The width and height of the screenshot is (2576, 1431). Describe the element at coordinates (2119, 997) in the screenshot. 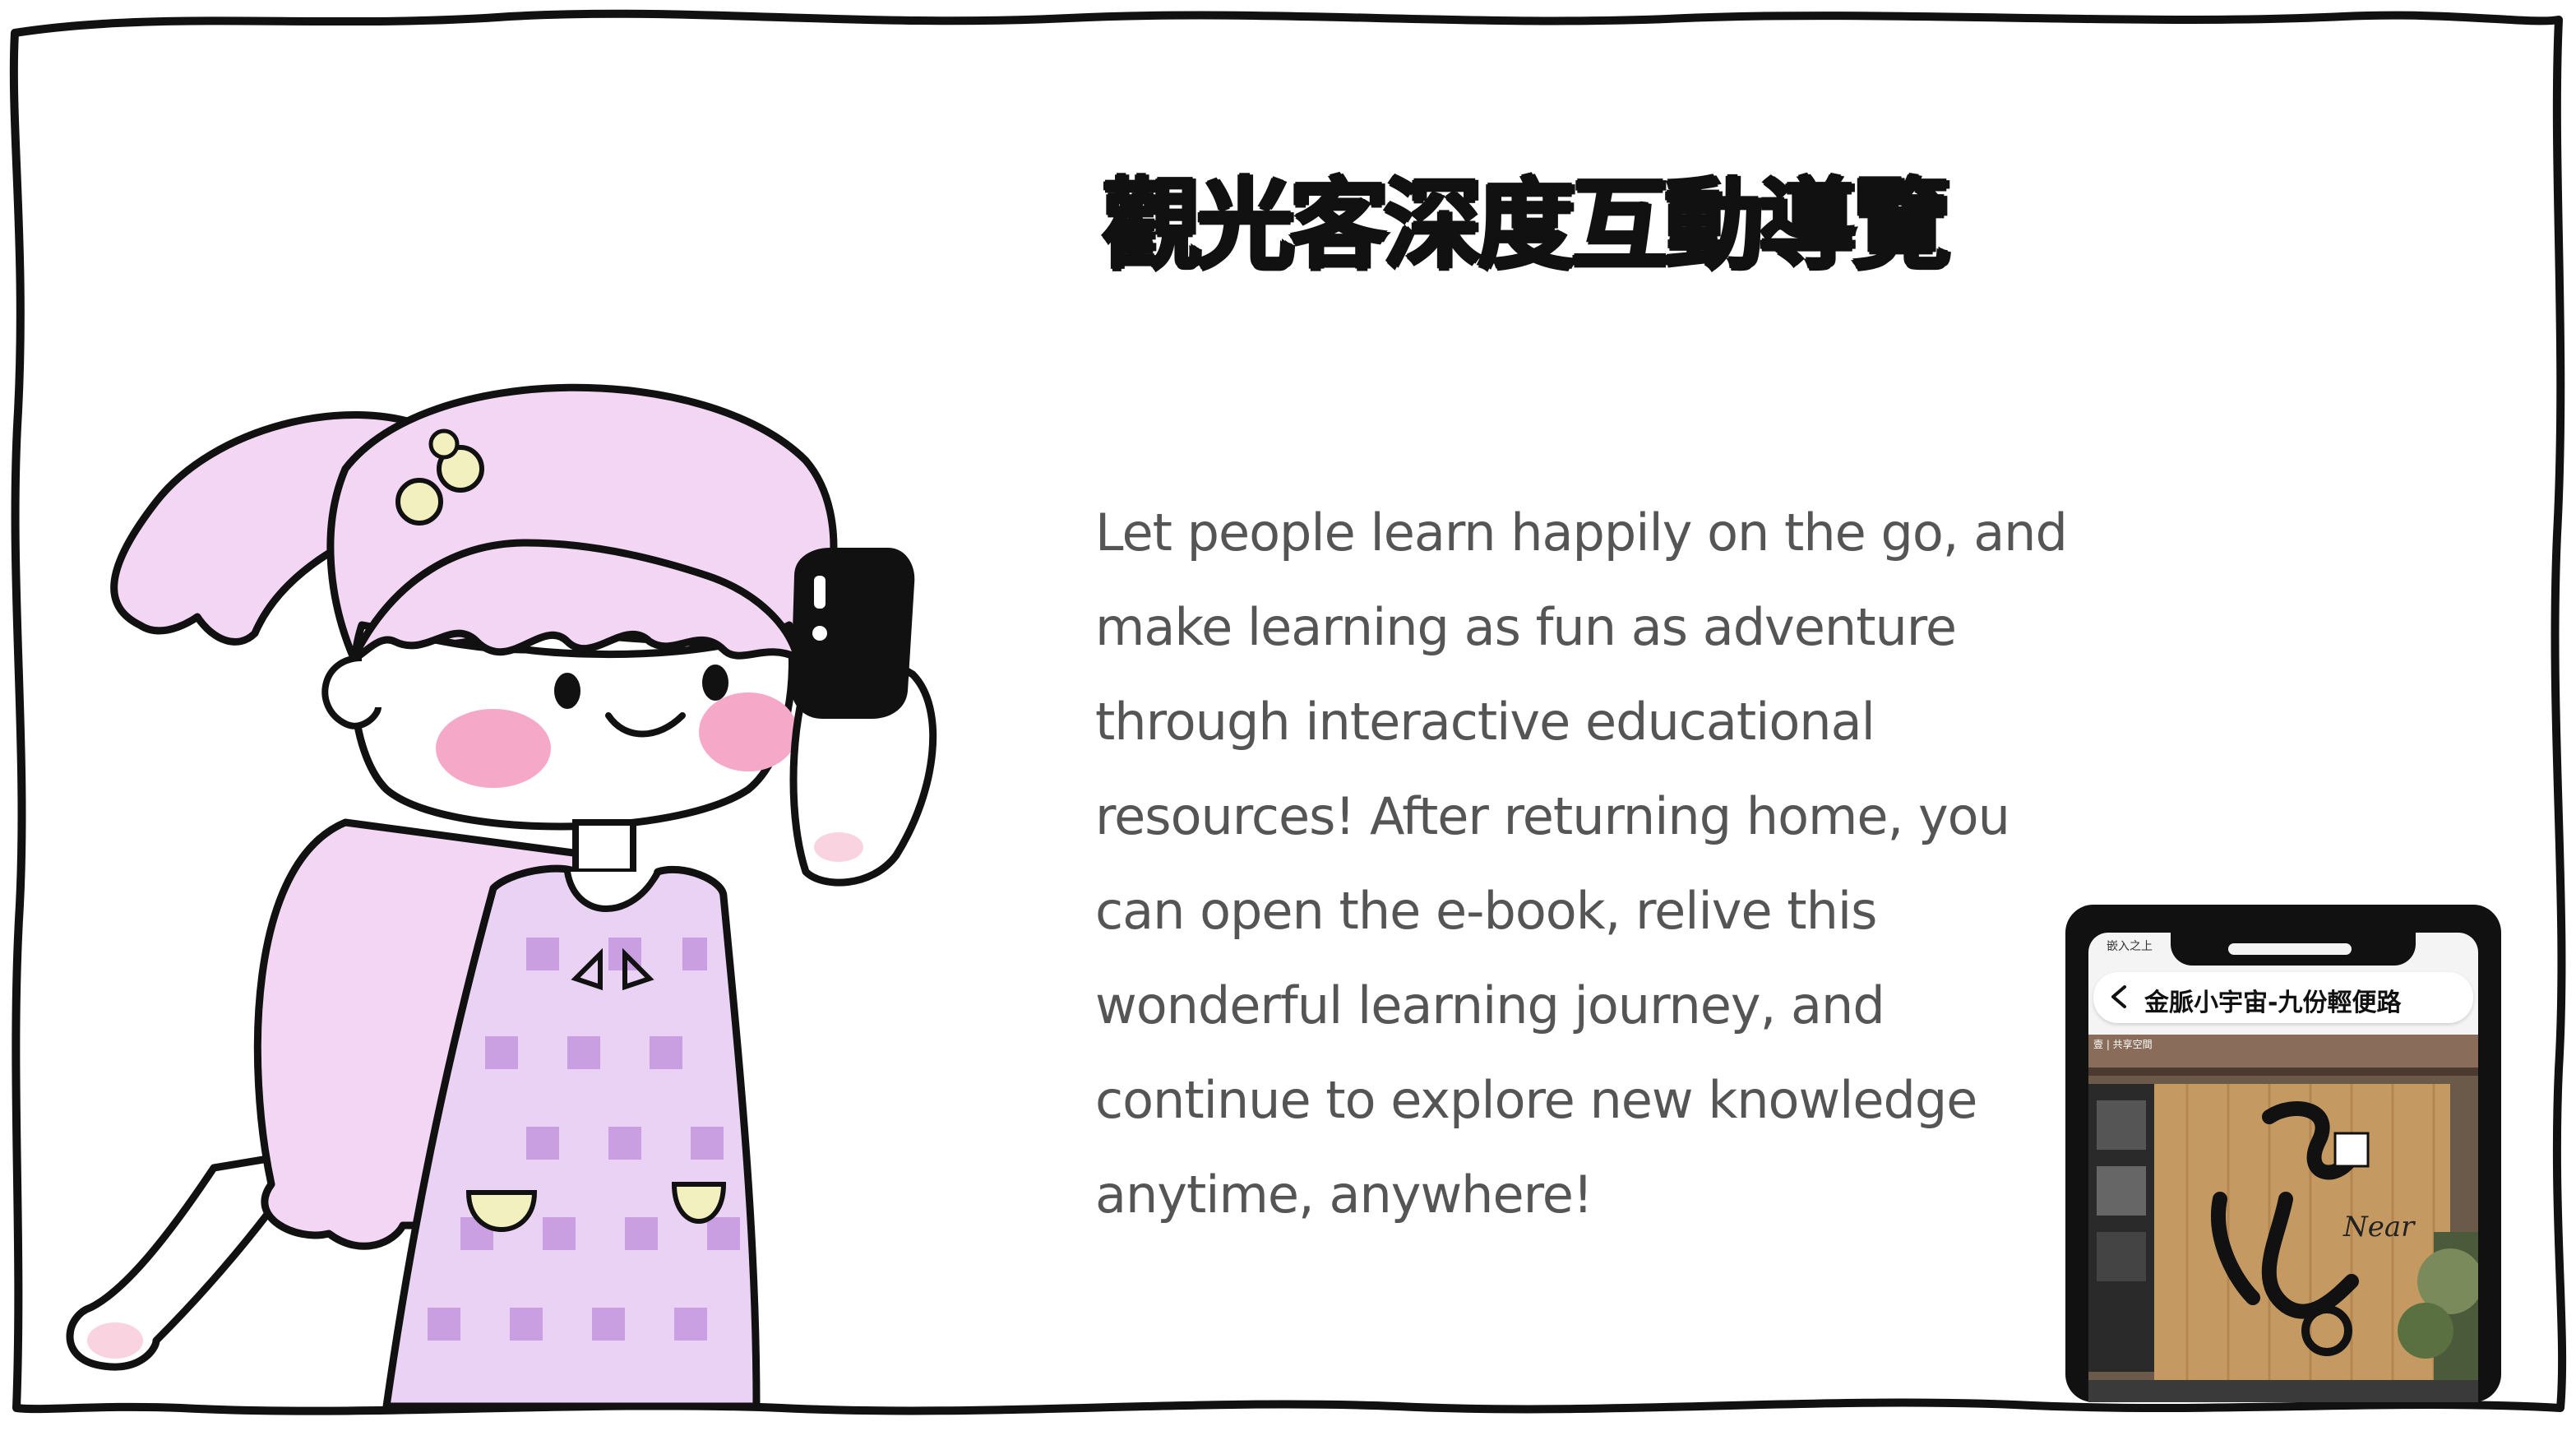

I see `chevron-left-icon` at that location.